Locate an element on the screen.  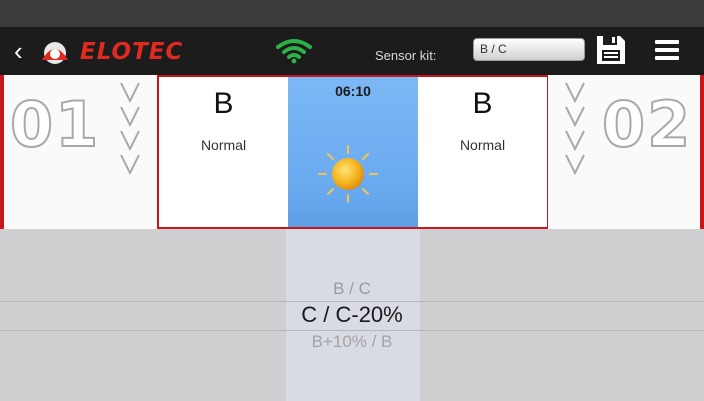
sensor-kit-select: B / C is located at coordinates (529, 49).